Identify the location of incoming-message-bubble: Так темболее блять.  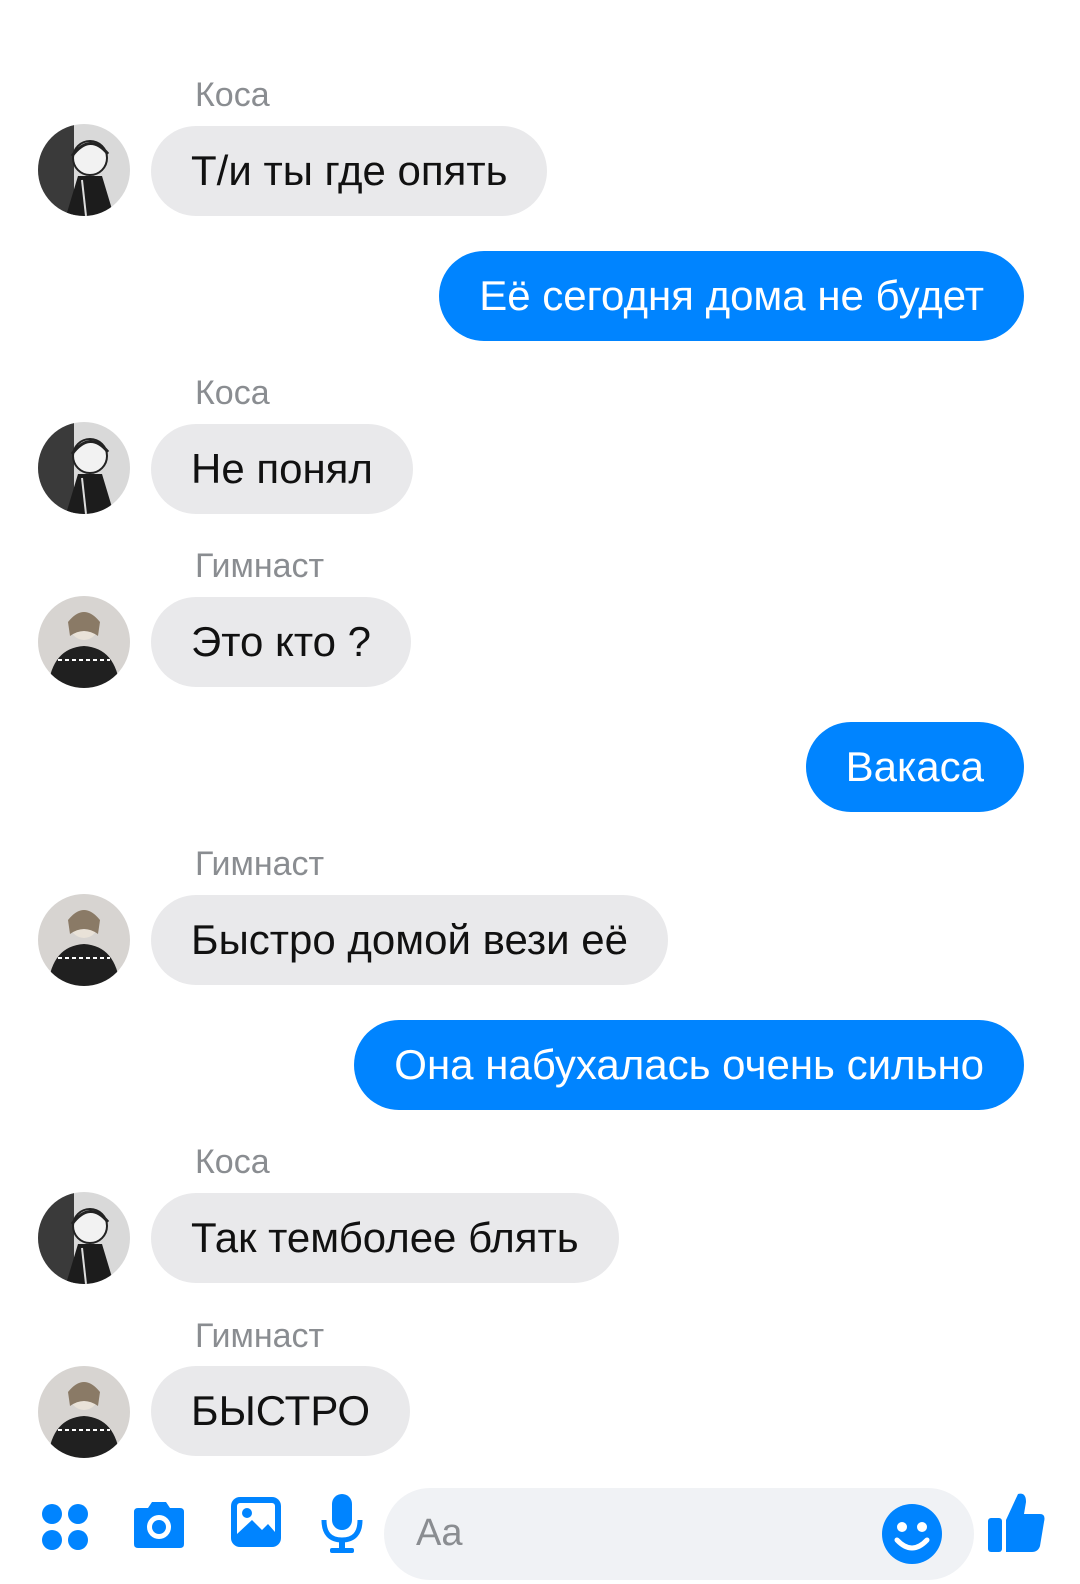
(385, 1238).